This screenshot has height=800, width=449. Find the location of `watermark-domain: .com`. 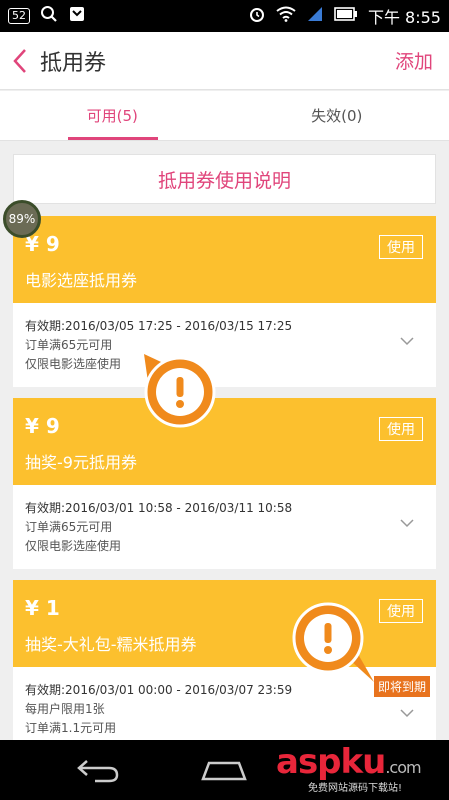

watermark-domain: .com is located at coordinates (403, 767).